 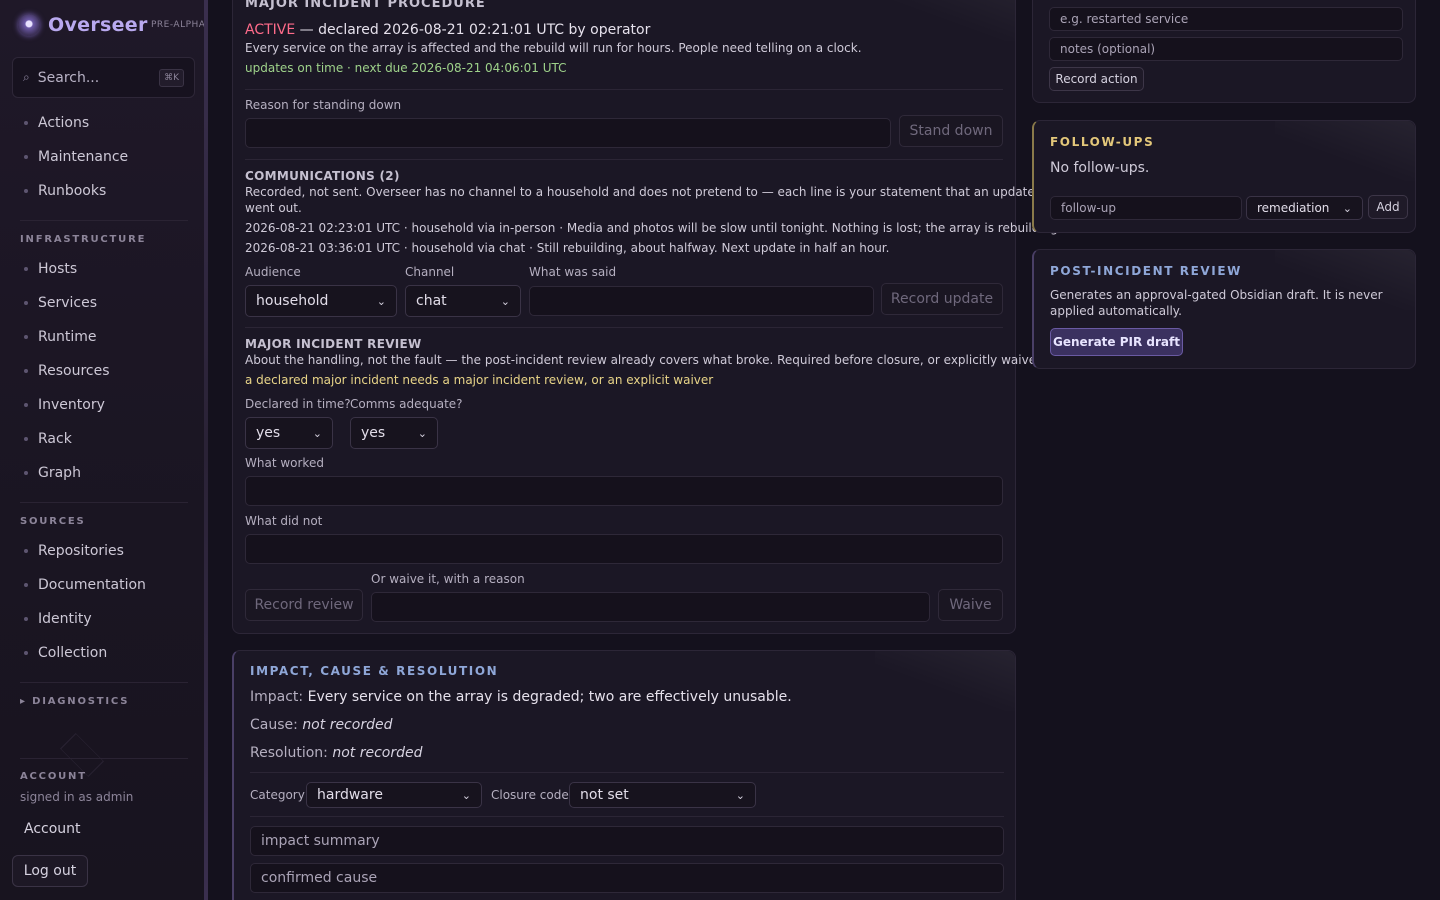 What do you see at coordinates (394, 795) in the screenshot?
I see `category-select: hardware ⌄` at bounding box center [394, 795].